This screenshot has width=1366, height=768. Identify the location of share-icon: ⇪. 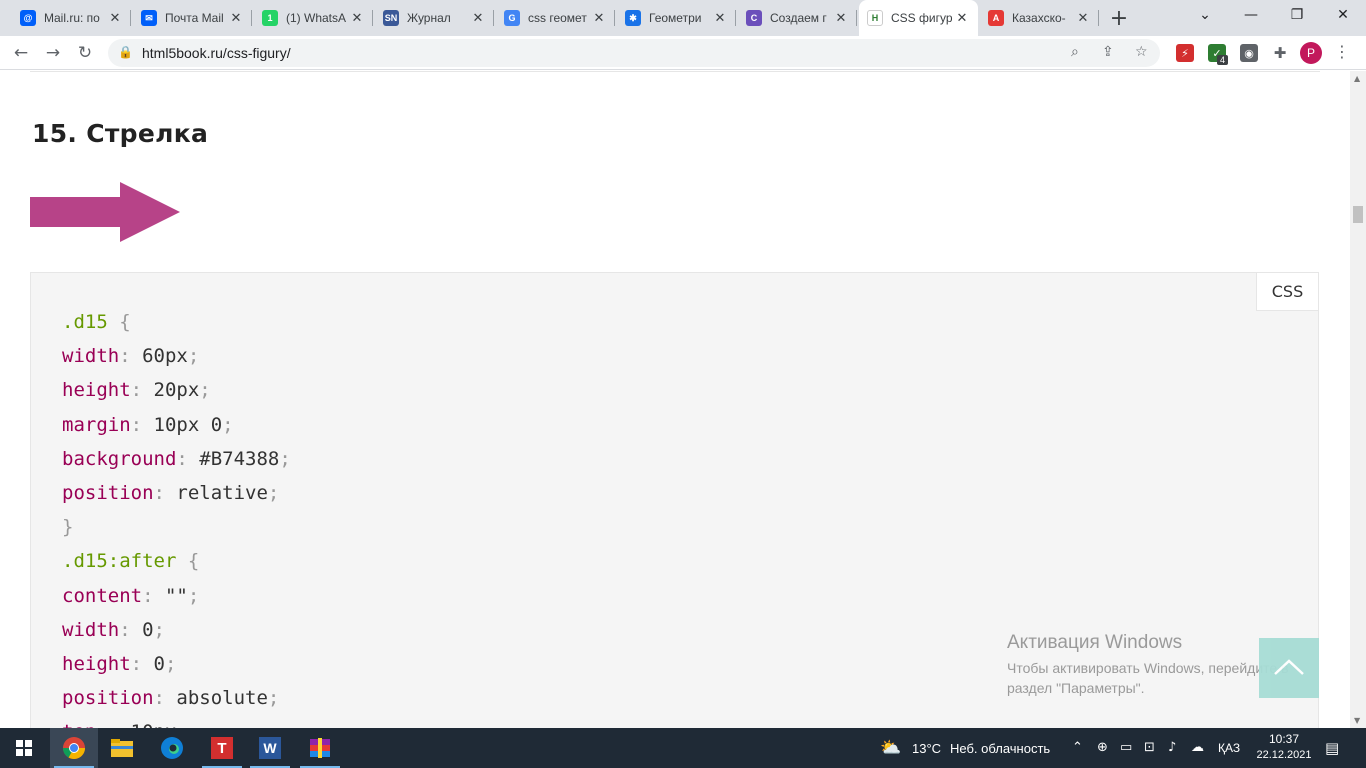
(1108, 52).